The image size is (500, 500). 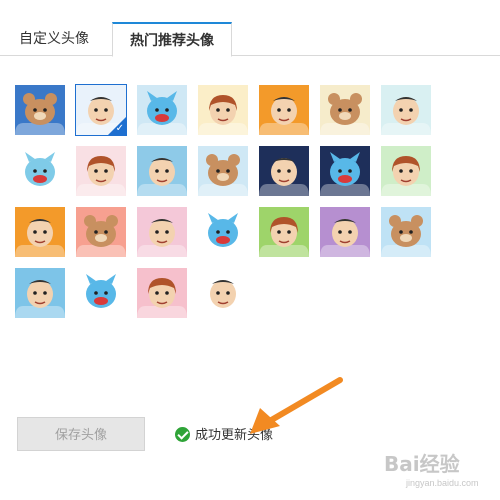 What do you see at coordinates (172, 39) in the screenshot?
I see `tab-hot-recommended-avatar: 热门推荐头像` at bounding box center [172, 39].